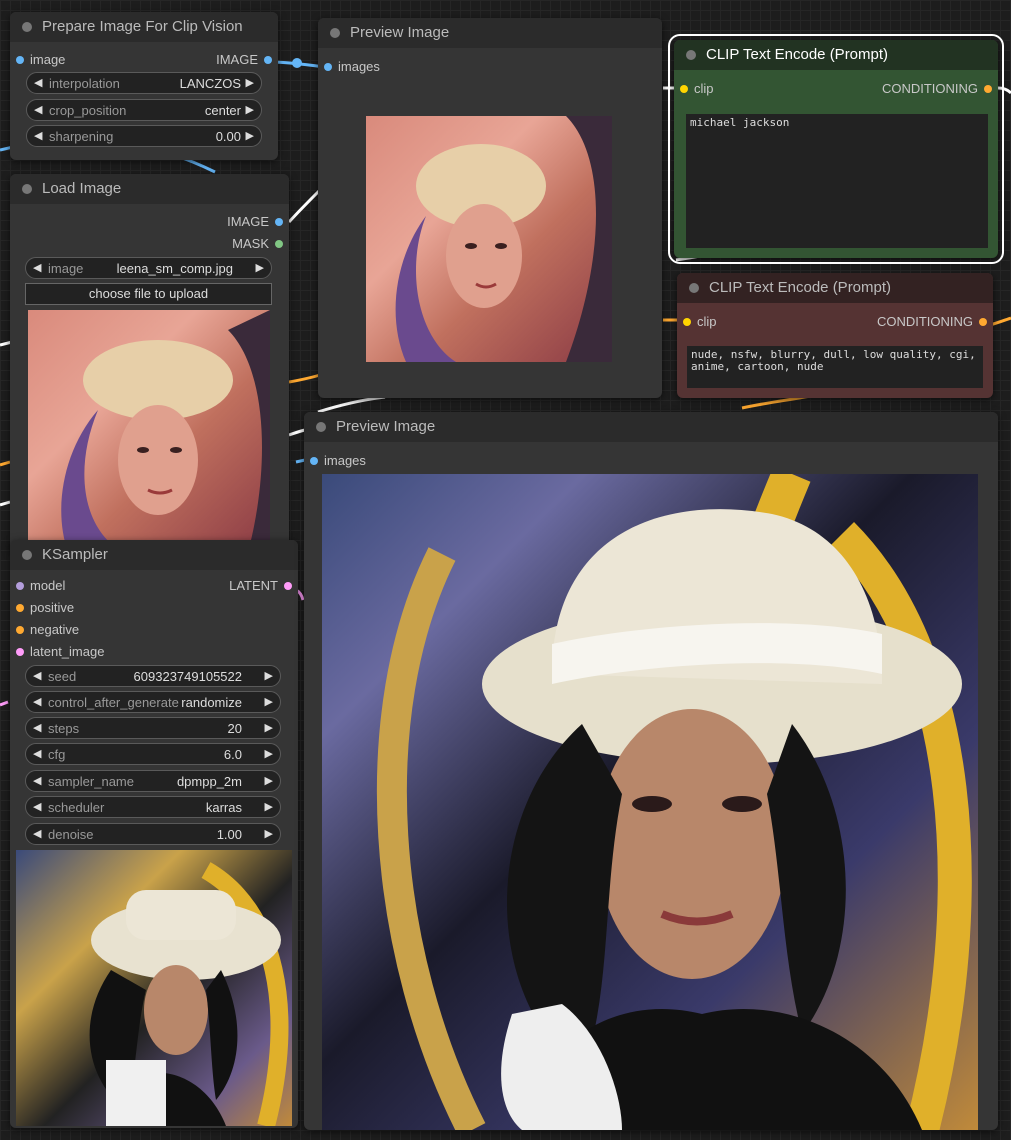  Describe the element at coordinates (263, 586) in the screenshot. I see `output-slot-latent: LATENT` at that location.